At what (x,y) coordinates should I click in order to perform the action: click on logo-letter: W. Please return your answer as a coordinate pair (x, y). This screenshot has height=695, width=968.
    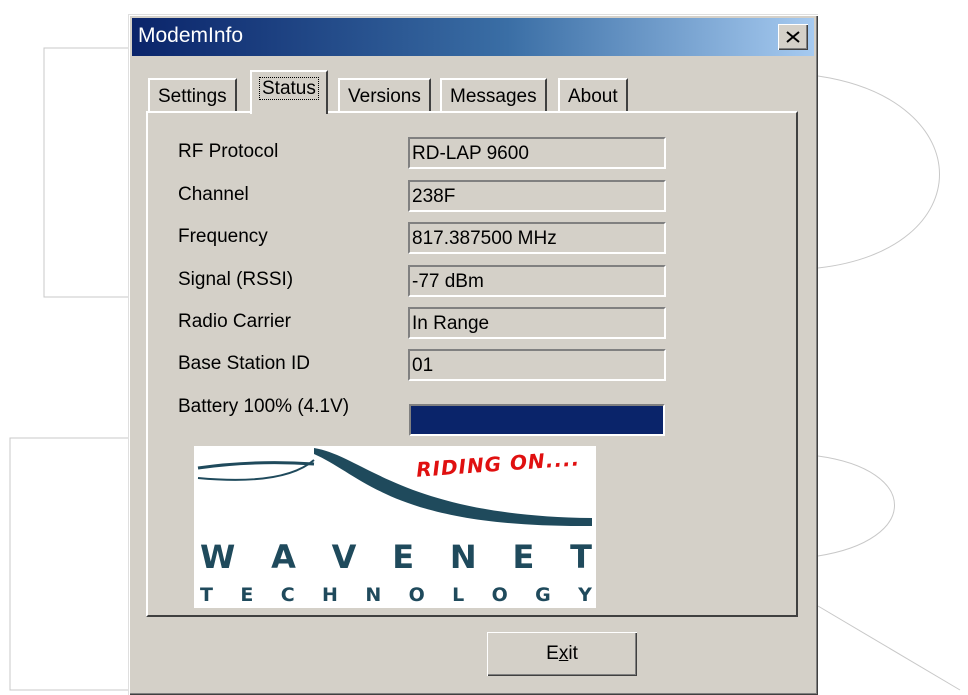
    Looking at the image, I should click on (218, 557).